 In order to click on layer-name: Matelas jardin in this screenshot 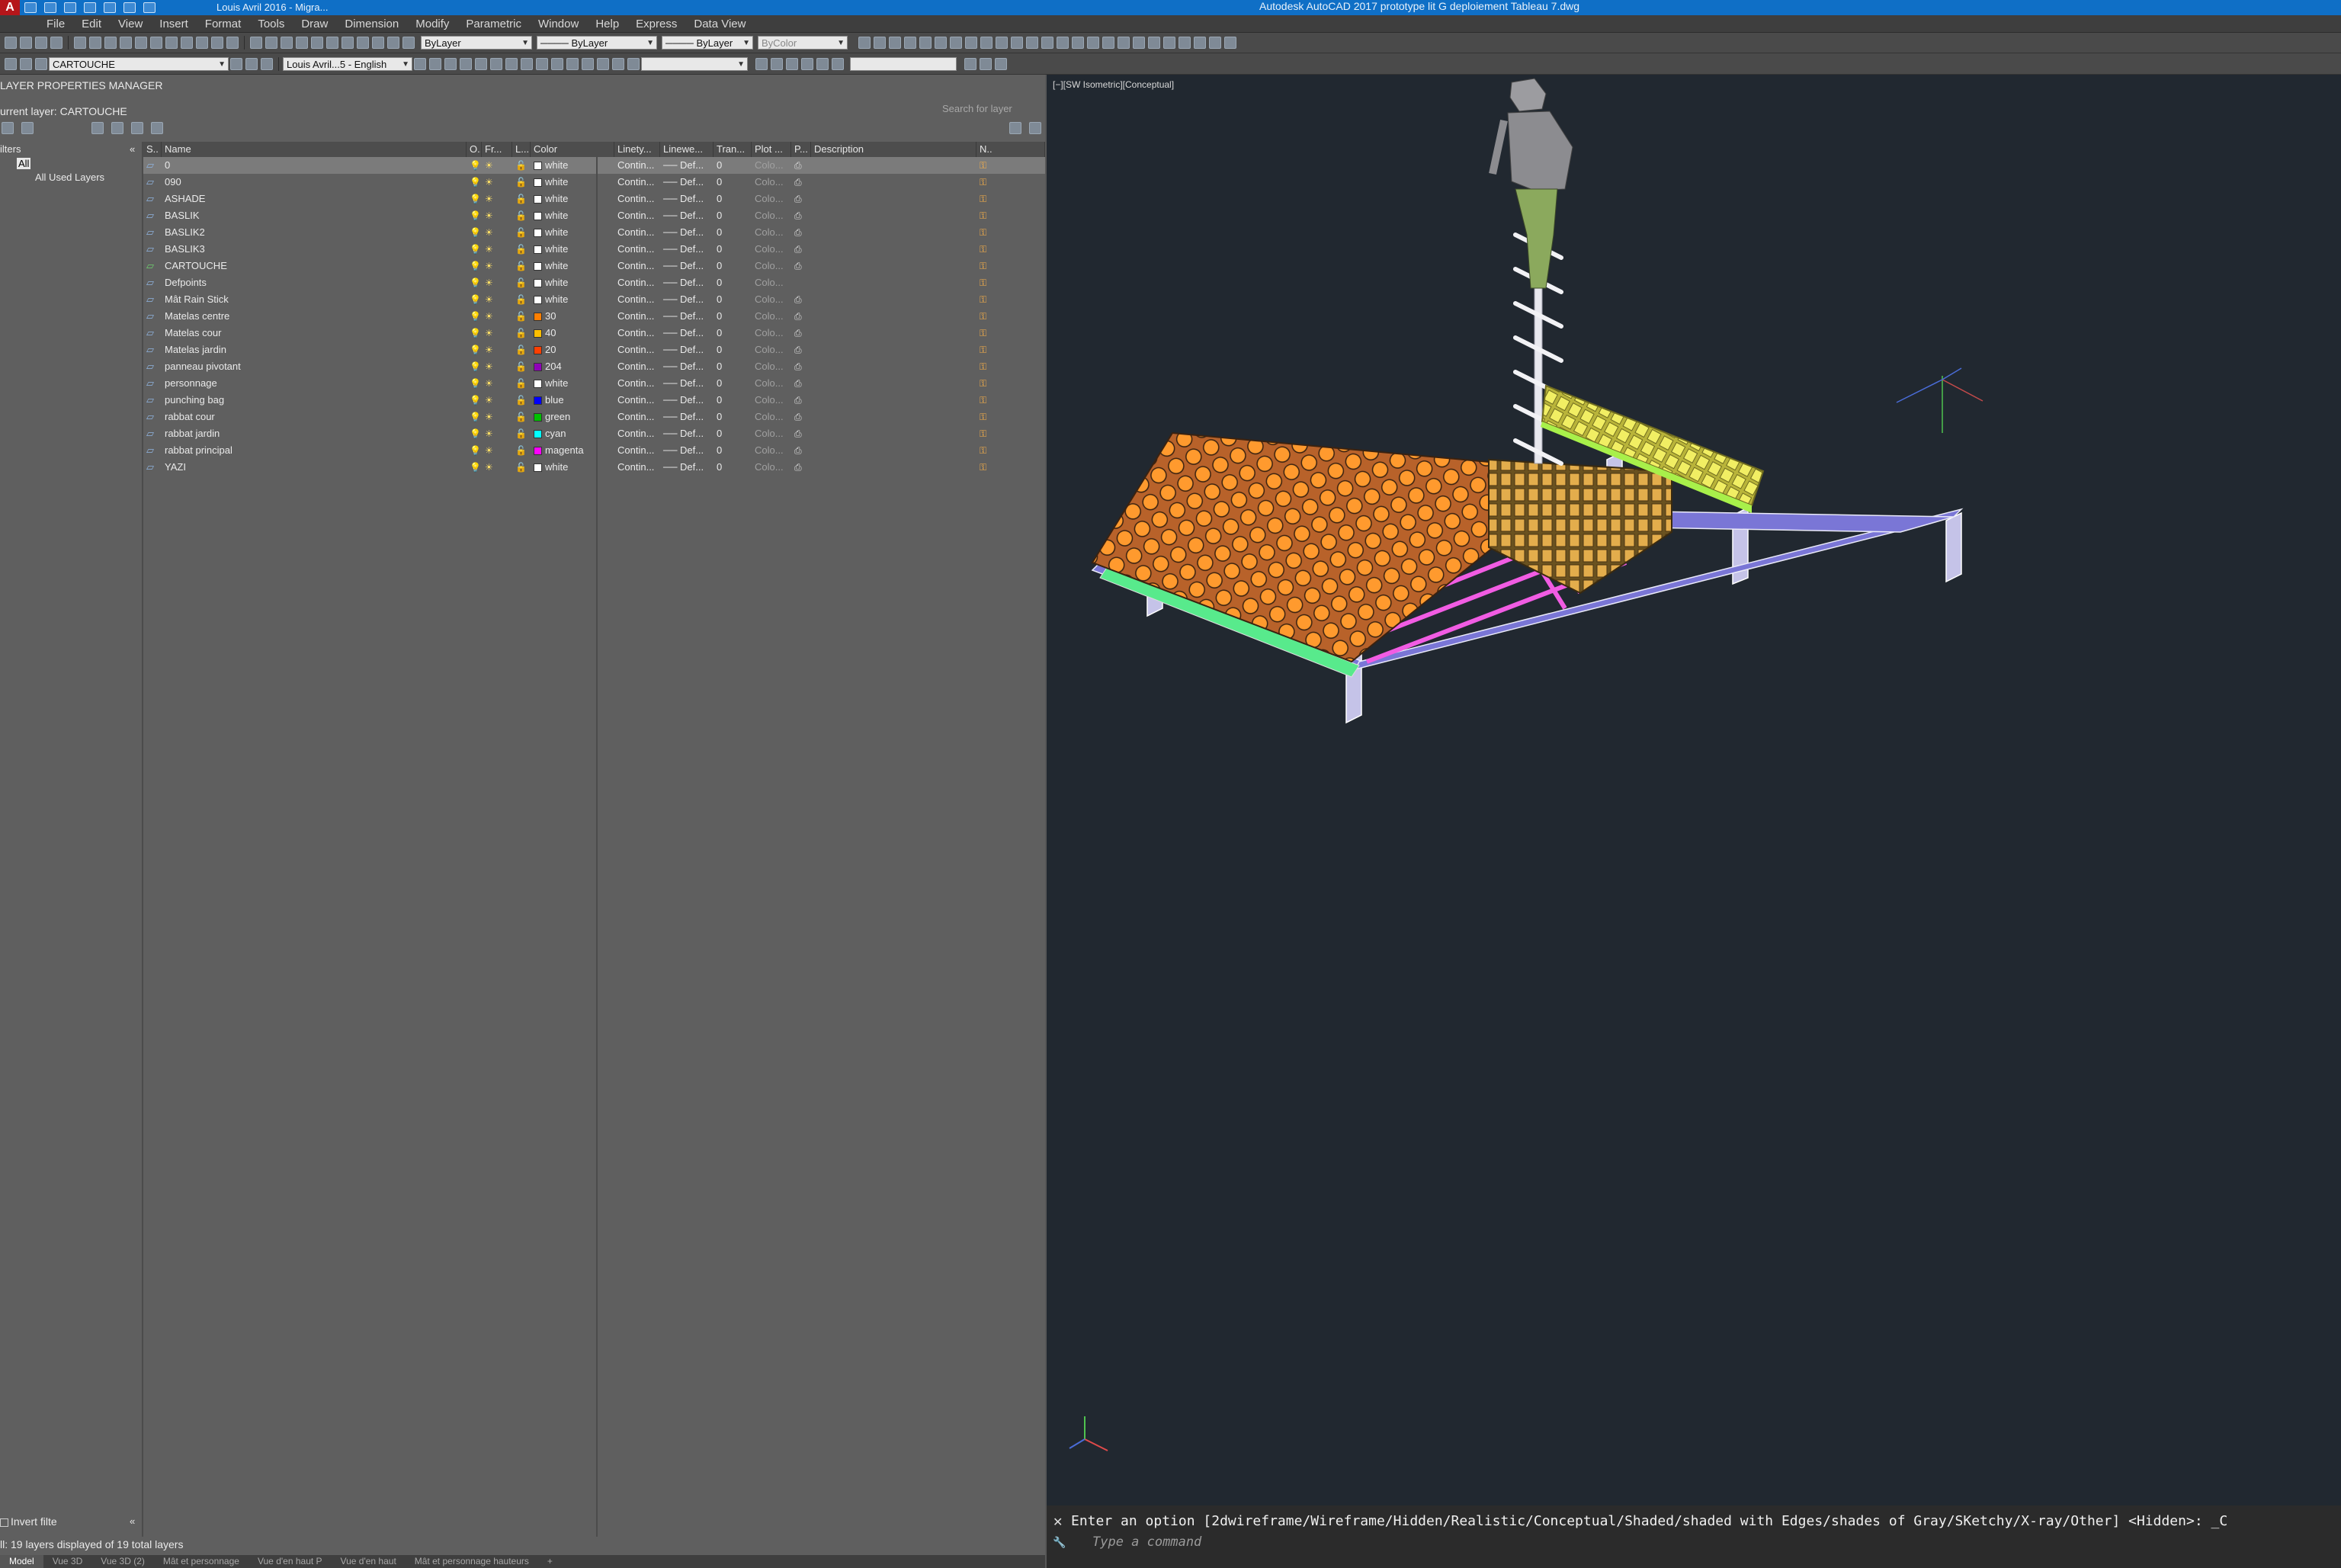, I will do `click(314, 349)`.